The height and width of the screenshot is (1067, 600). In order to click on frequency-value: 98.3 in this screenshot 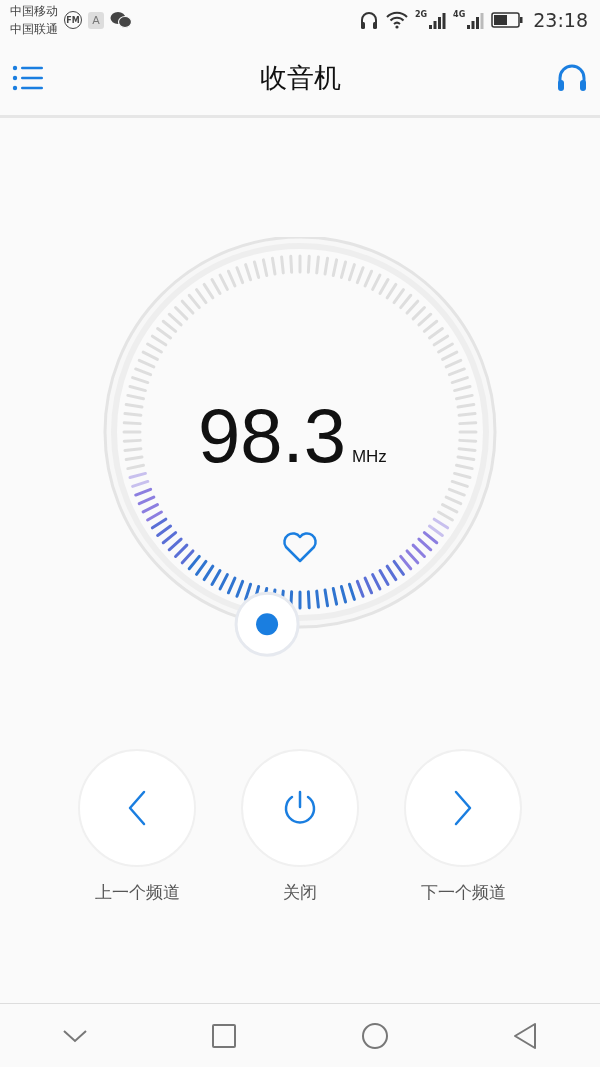, I will do `click(272, 435)`.